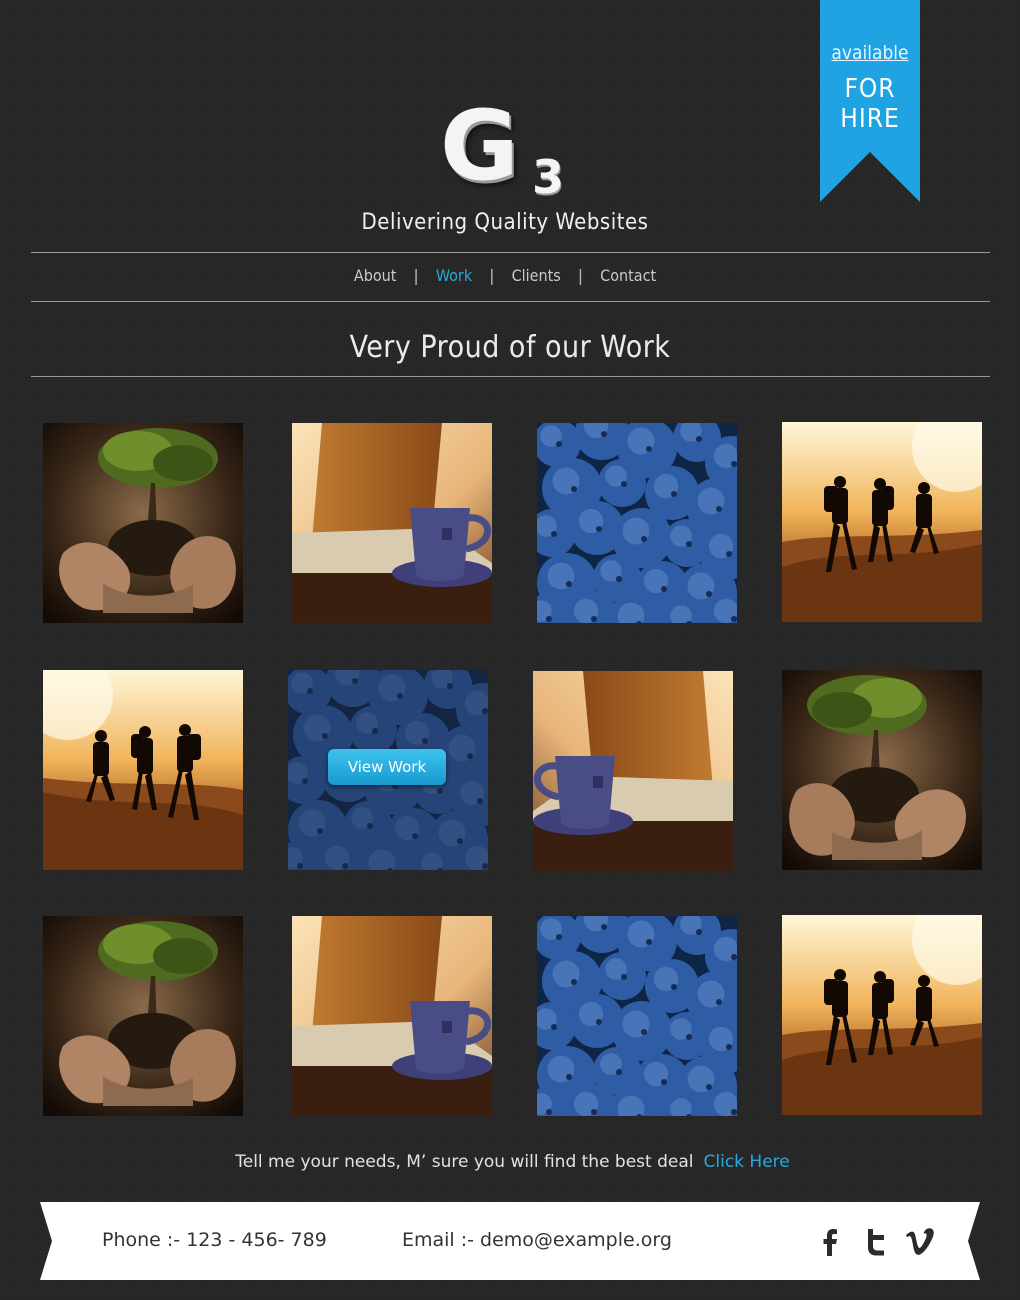 The width and height of the screenshot is (1020, 1300). Describe the element at coordinates (747, 1162) in the screenshot. I see `cta-click-here-link: Click Here` at that location.